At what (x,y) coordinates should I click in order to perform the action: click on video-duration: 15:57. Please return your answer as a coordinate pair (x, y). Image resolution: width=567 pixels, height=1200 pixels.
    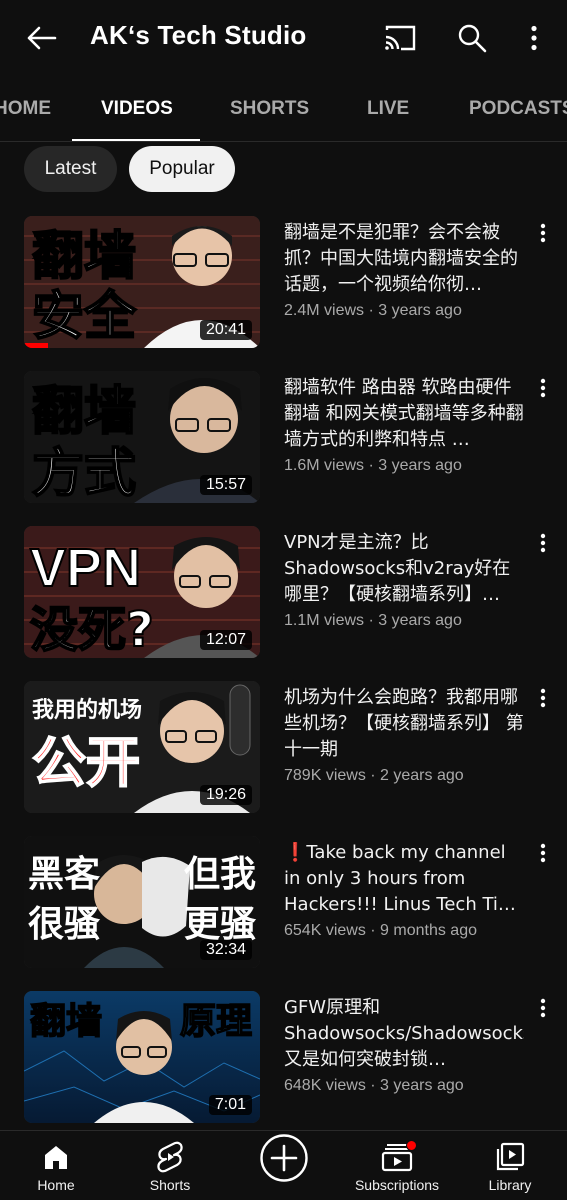
    Looking at the image, I should click on (225, 485).